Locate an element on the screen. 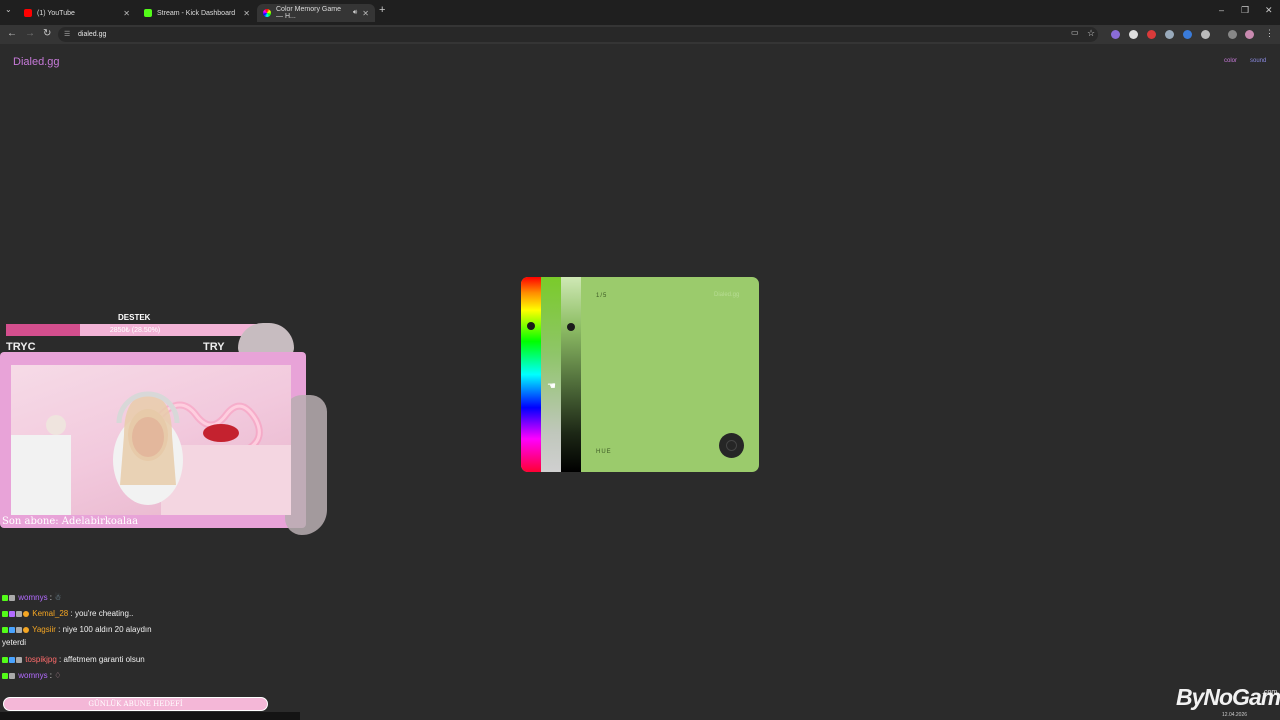  webcam-video is located at coordinates (151, 440).